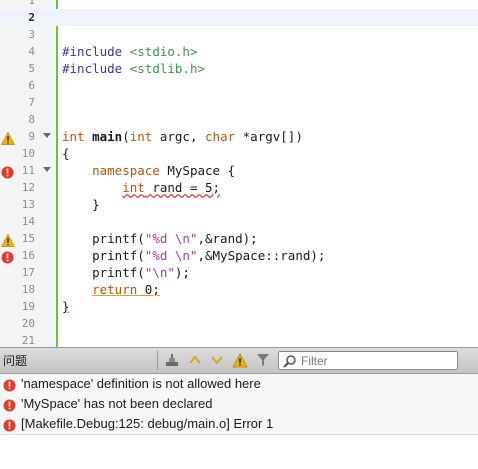 This screenshot has width=478, height=469. What do you see at coordinates (28, 272) in the screenshot?
I see `line-number: 17` at bounding box center [28, 272].